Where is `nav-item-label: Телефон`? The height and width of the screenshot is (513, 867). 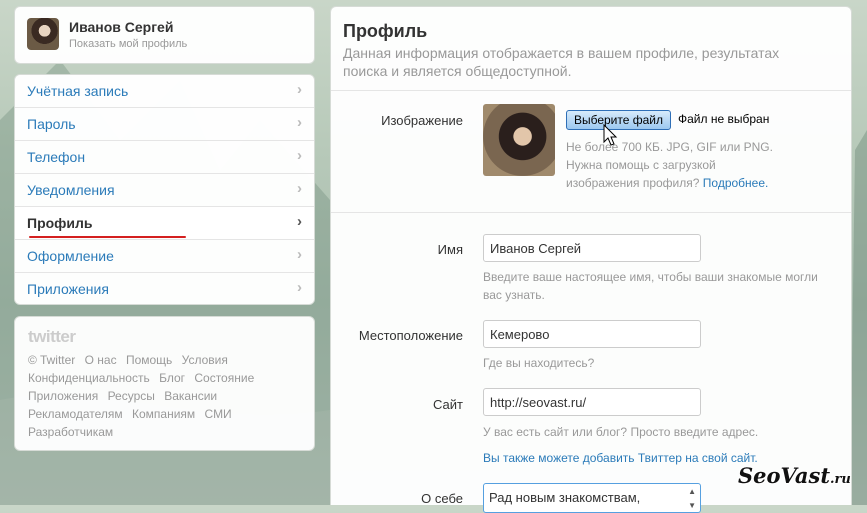 nav-item-label: Телефон is located at coordinates (56, 157).